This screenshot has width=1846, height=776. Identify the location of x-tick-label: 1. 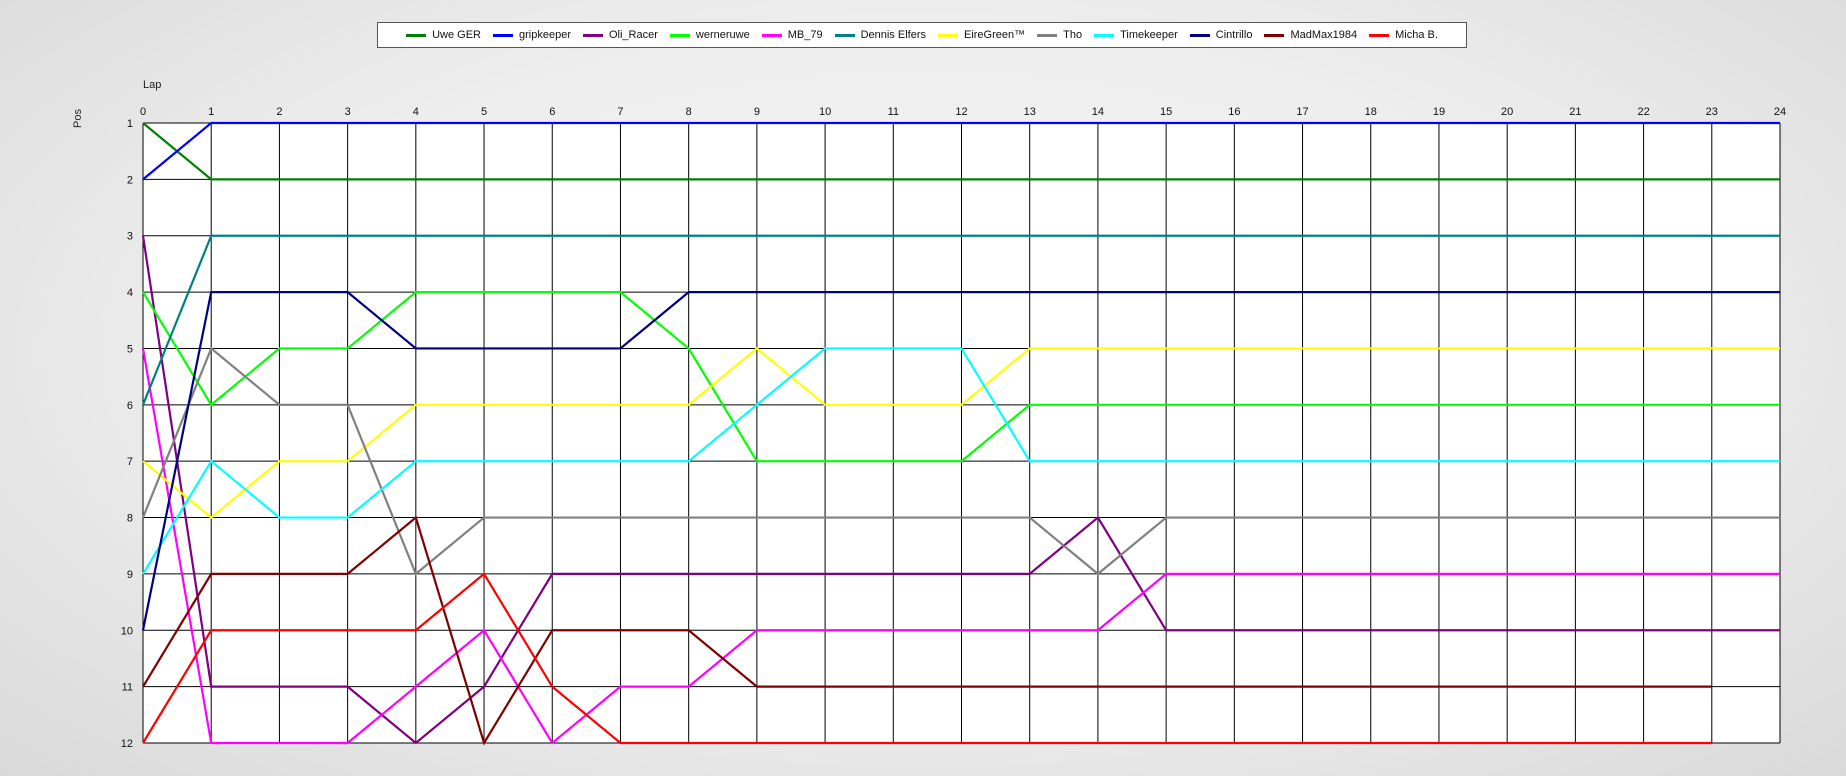
(211, 112).